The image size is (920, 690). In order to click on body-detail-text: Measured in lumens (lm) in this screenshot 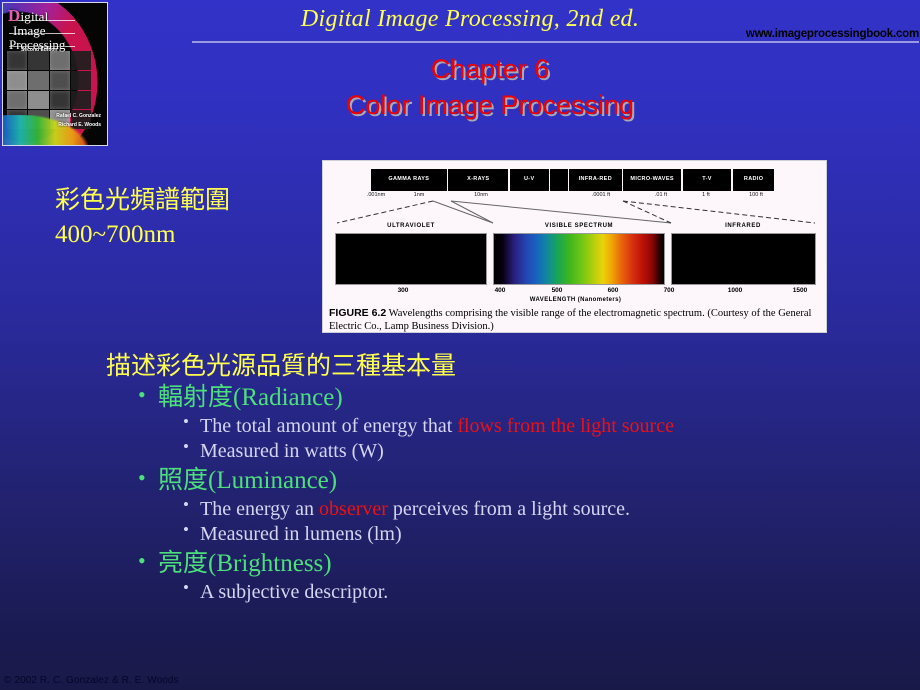, I will do `click(301, 534)`.